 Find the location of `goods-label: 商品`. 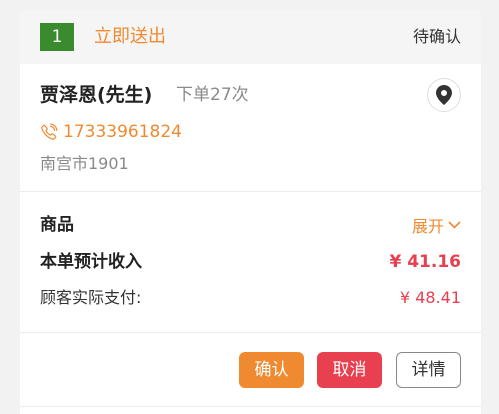

goods-label: 商品 is located at coordinates (57, 225).